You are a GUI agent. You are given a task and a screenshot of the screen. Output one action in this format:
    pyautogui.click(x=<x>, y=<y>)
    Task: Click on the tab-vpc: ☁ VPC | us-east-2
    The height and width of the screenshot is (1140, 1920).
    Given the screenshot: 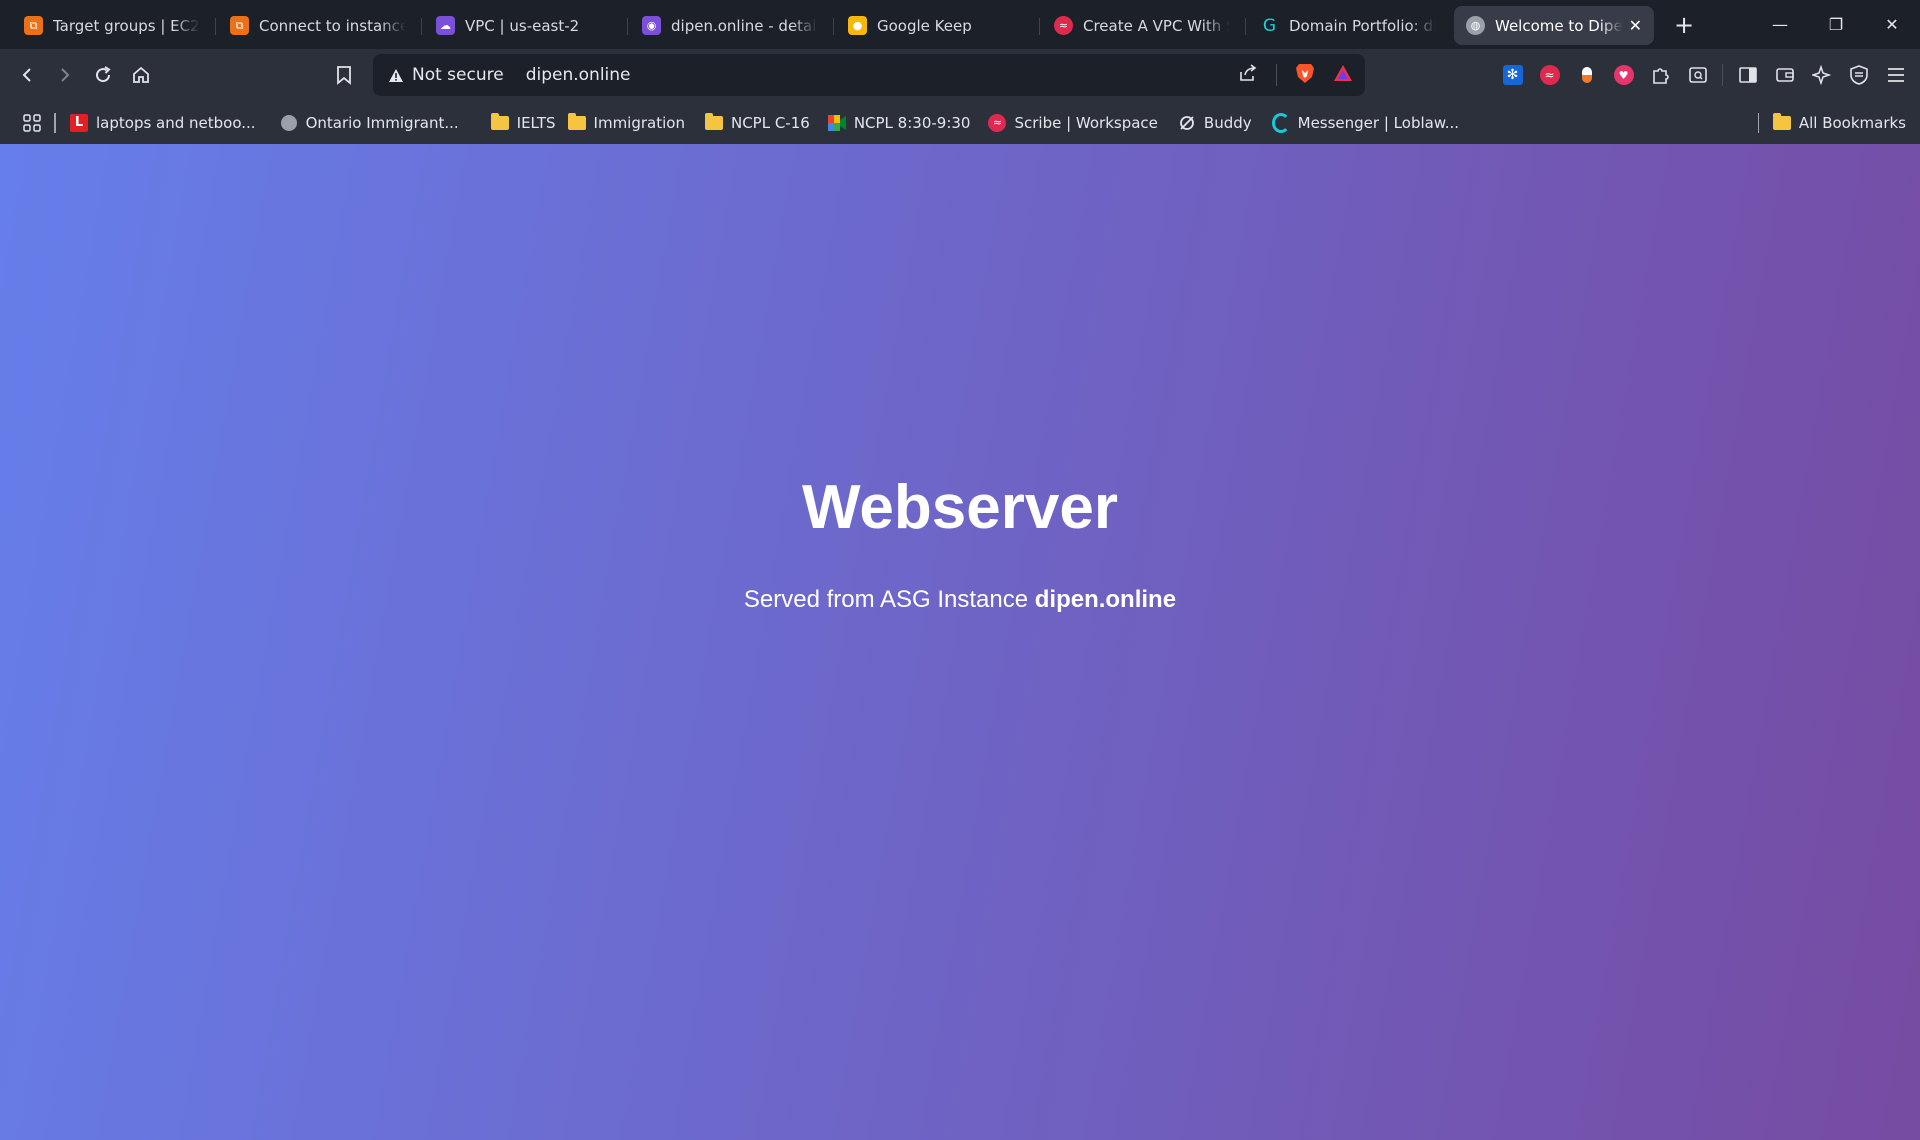 What is the action you would take?
    pyautogui.click(x=526, y=25)
    